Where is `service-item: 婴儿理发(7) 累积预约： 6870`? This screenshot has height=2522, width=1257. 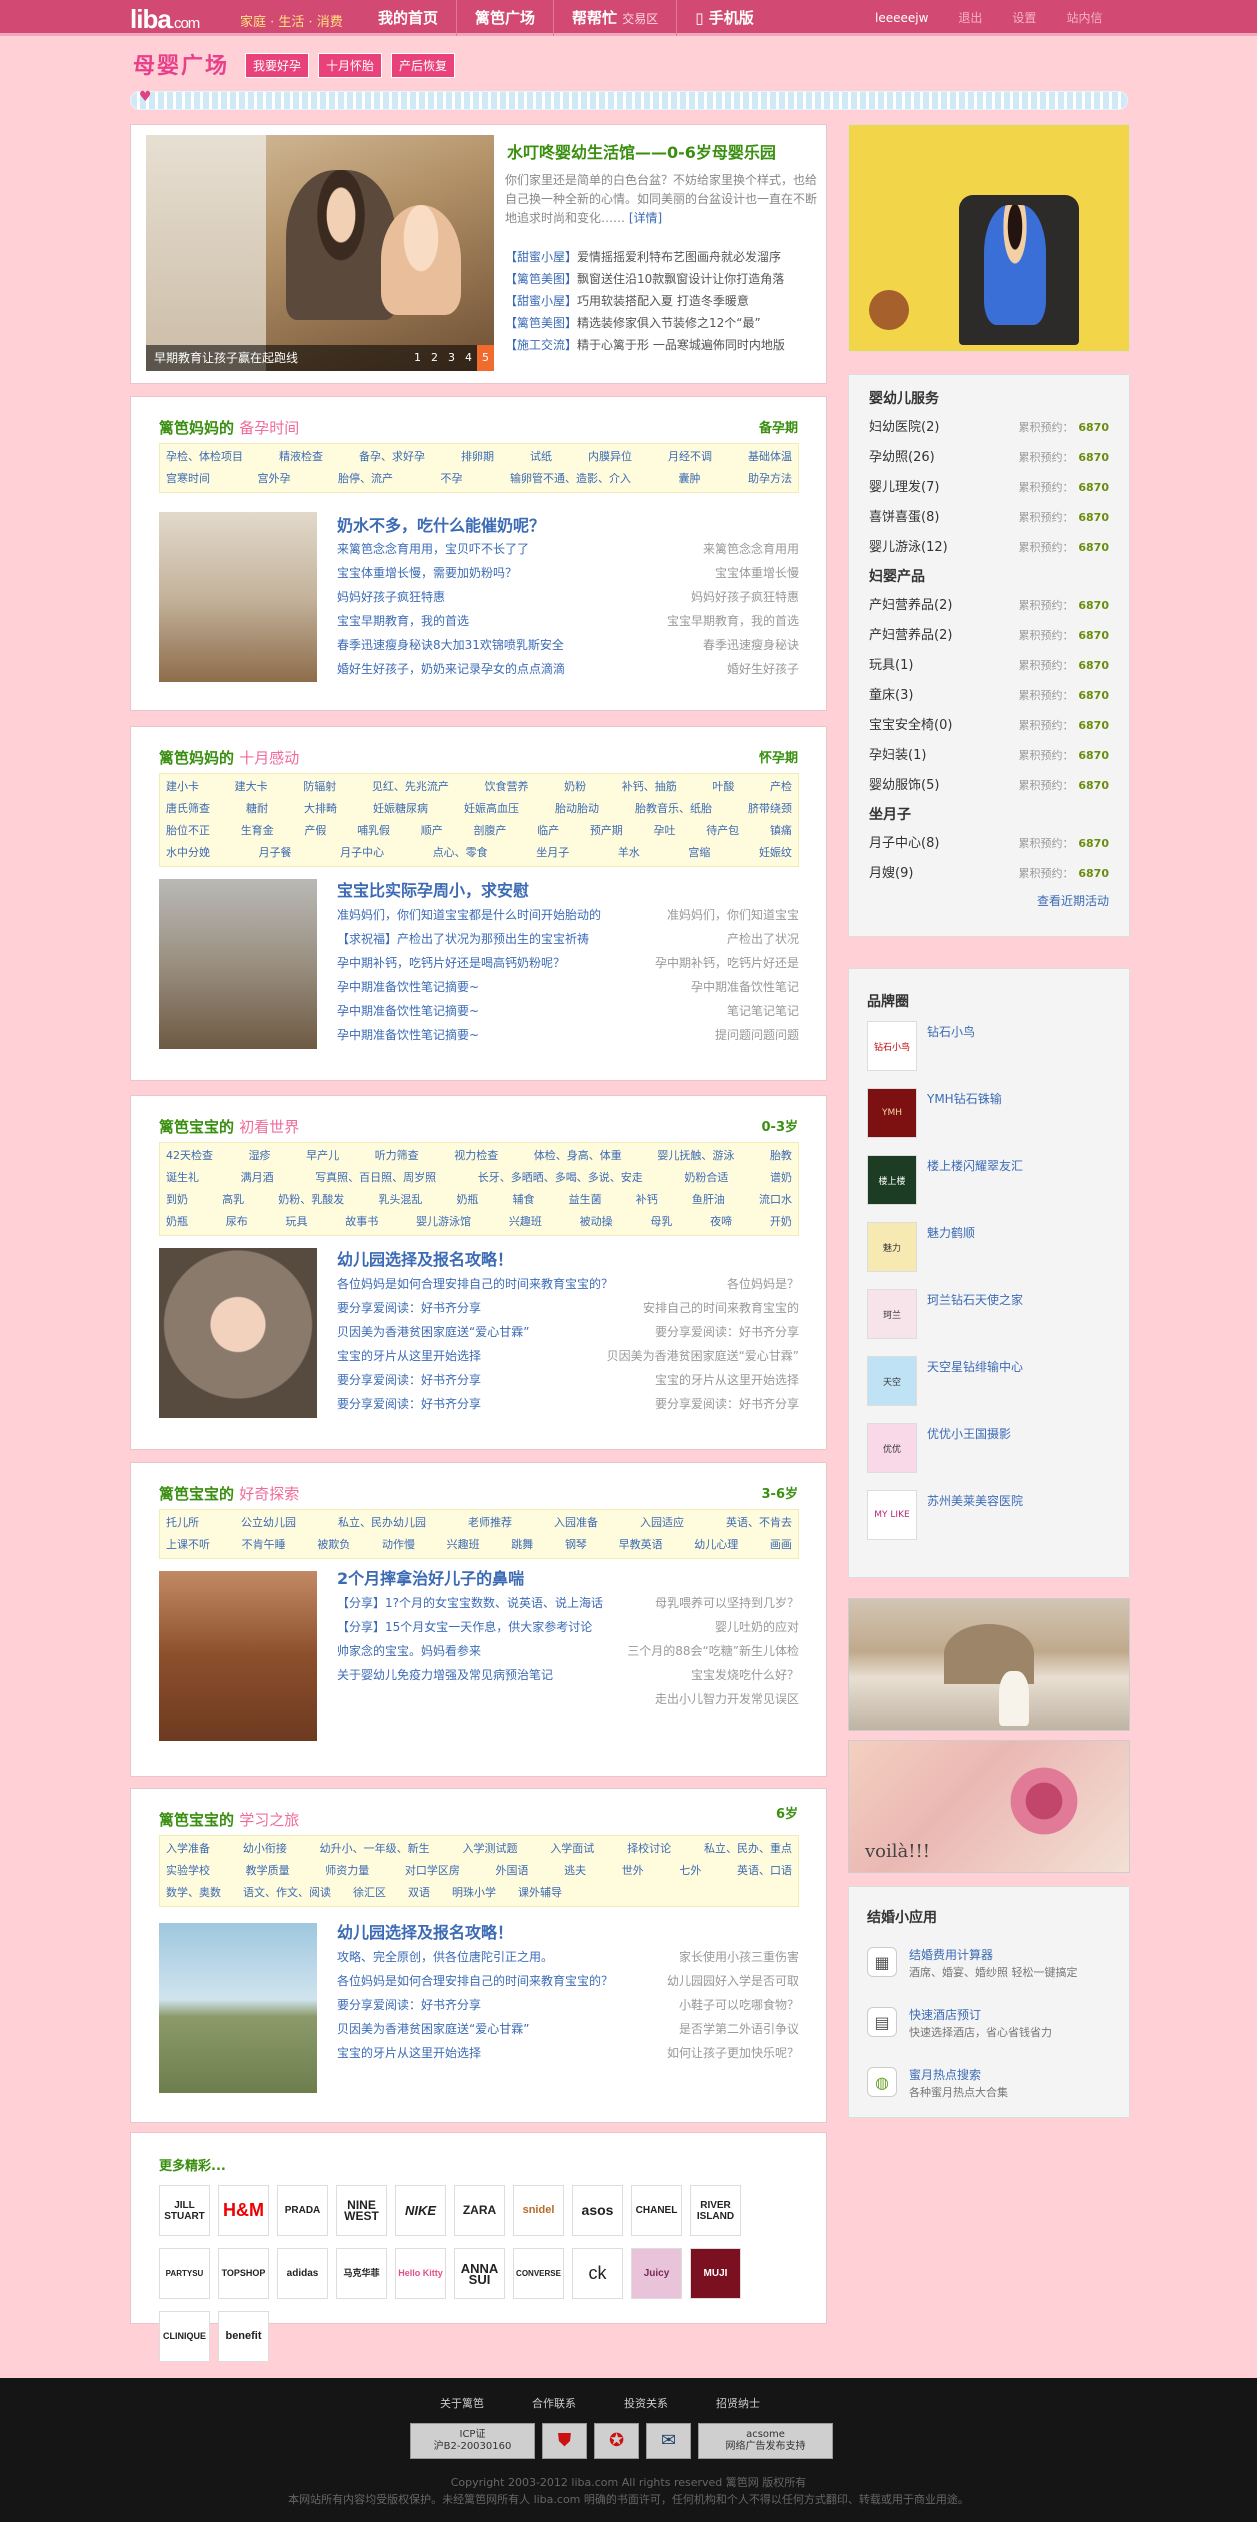
service-item: 婴儿理发(7) 累积预约： 6870 is located at coordinates (989, 488).